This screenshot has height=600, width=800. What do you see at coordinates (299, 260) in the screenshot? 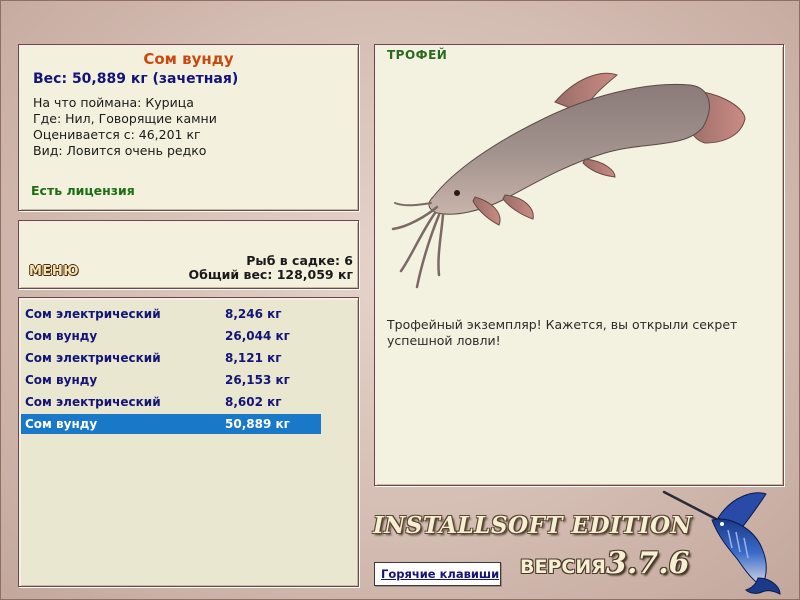
I see `keep-count: Рыб в садке: 6` at bounding box center [299, 260].